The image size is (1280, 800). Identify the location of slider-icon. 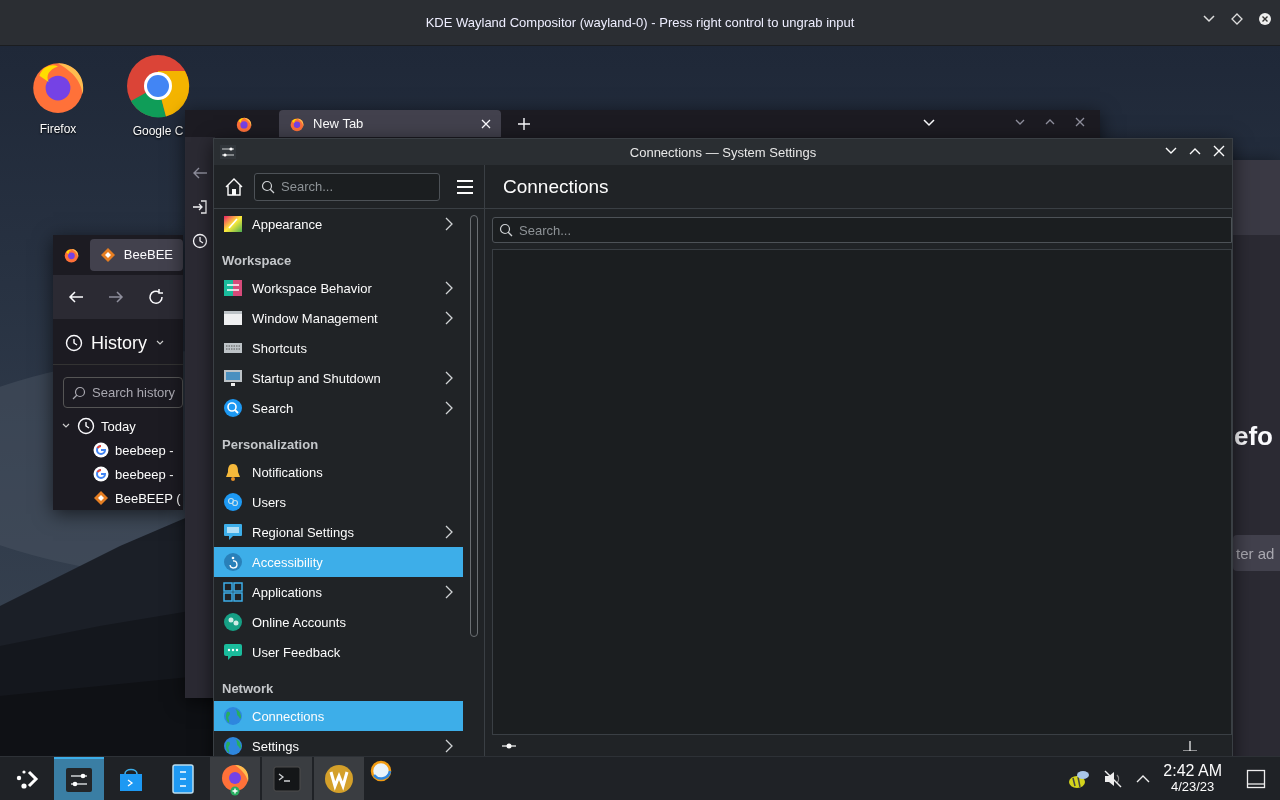
(509, 746).